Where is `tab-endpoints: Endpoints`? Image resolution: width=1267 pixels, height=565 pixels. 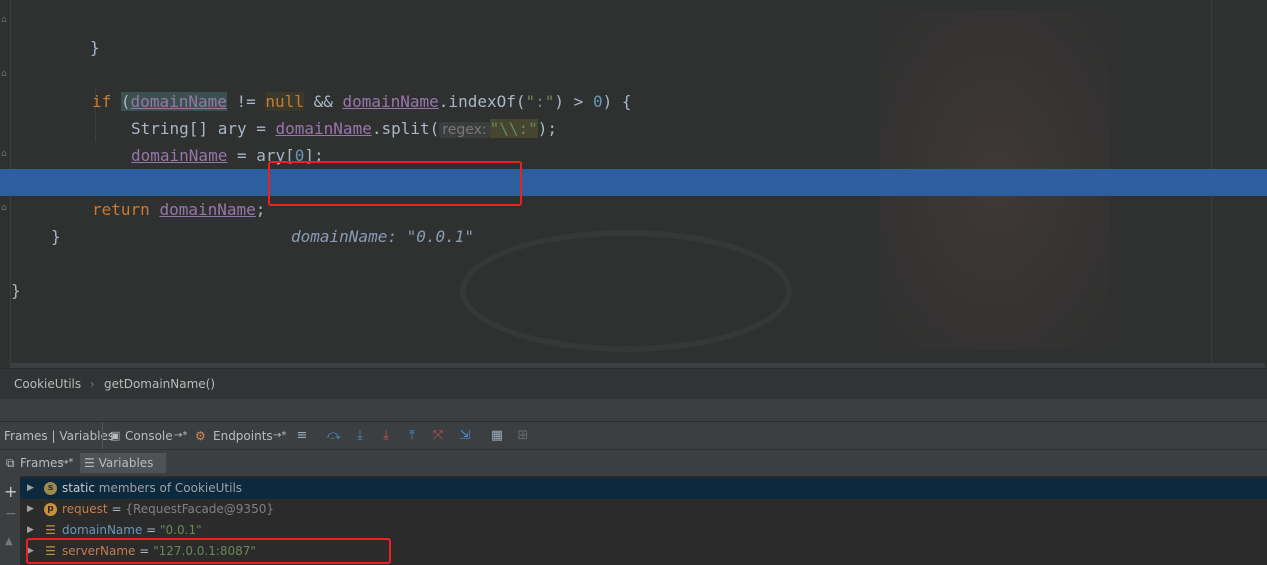
tab-endpoints: Endpoints is located at coordinates (243, 436).